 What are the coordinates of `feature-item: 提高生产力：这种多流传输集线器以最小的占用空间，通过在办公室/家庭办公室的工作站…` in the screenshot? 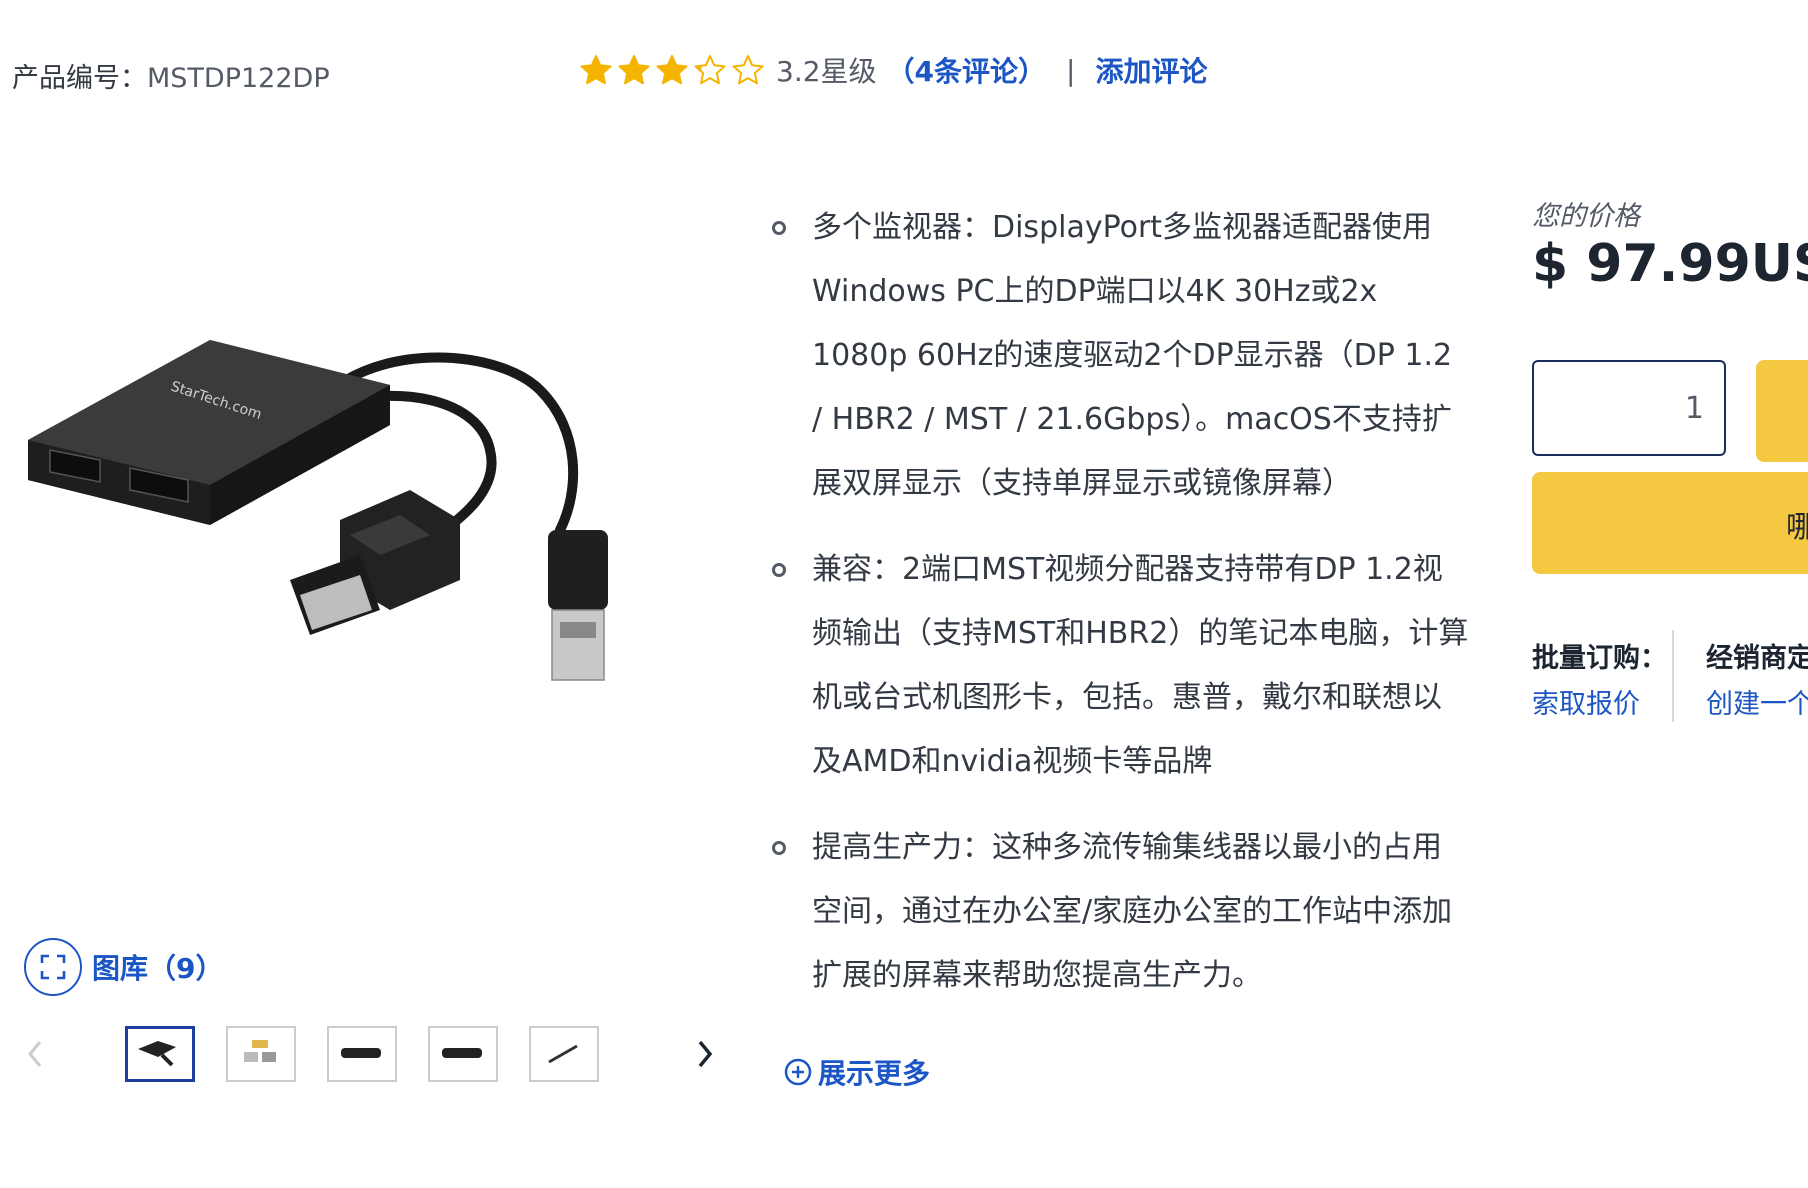 It's located at (1120, 912).